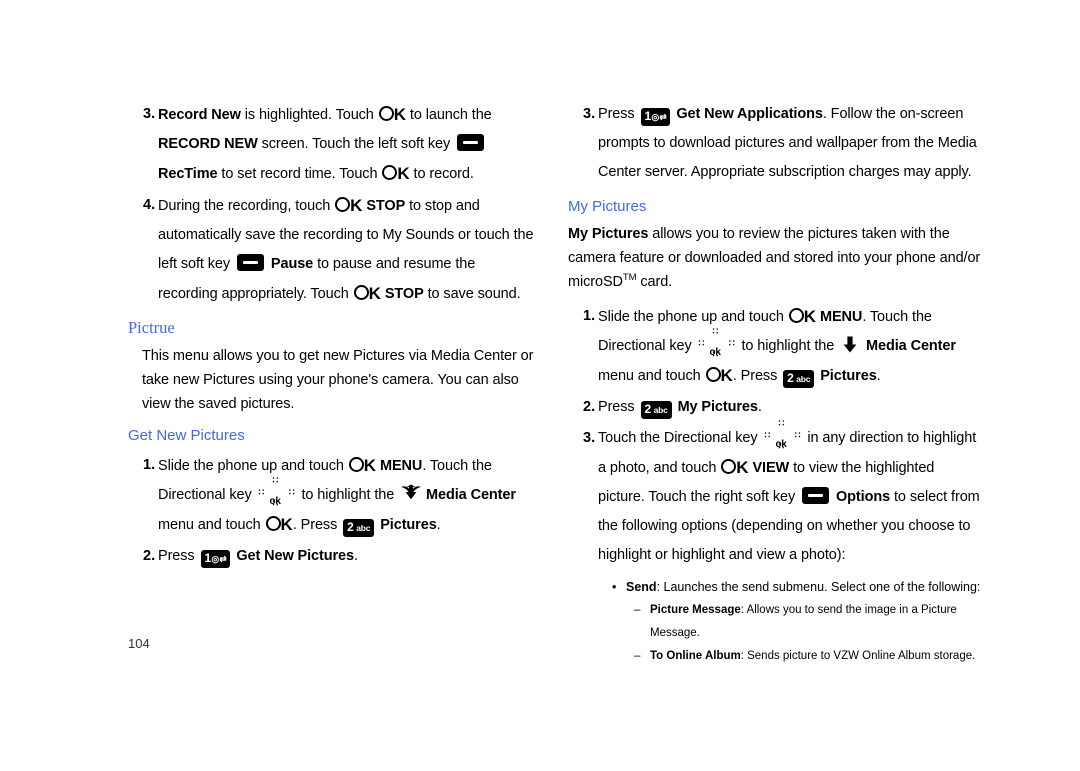 The height and width of the screenshot is (771, 1080). Describe the element at coordinates (769, 468) in the screenshot. I see `emphasis-text: VIEW` at that location.